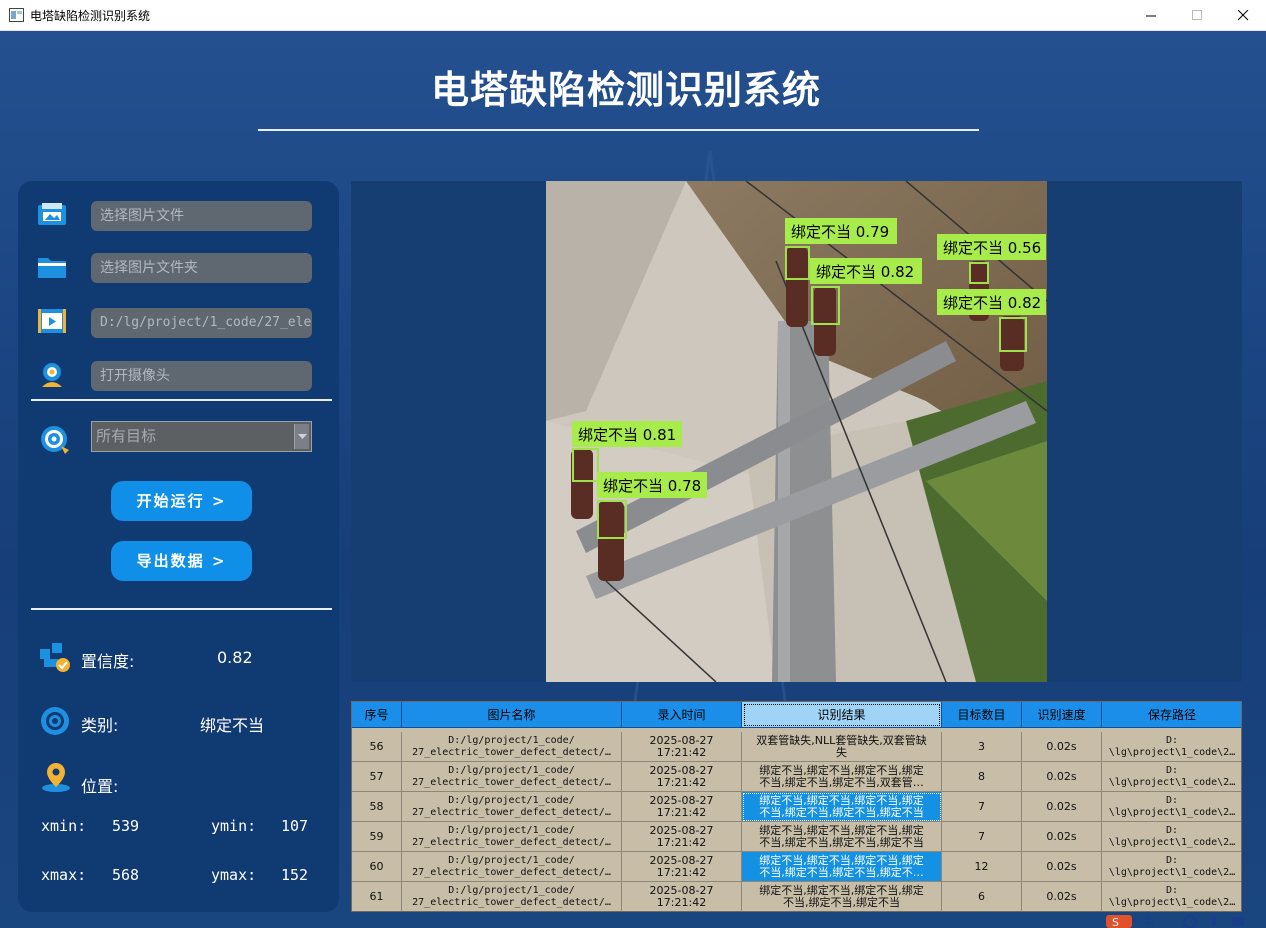 This screenshot has height=928, width=1266. What do you see at coordinates (633, 15) in the screenshot?
I see `window-titlebar: 电塔缺陷检测识别系统` at bounding box center [633, 15].